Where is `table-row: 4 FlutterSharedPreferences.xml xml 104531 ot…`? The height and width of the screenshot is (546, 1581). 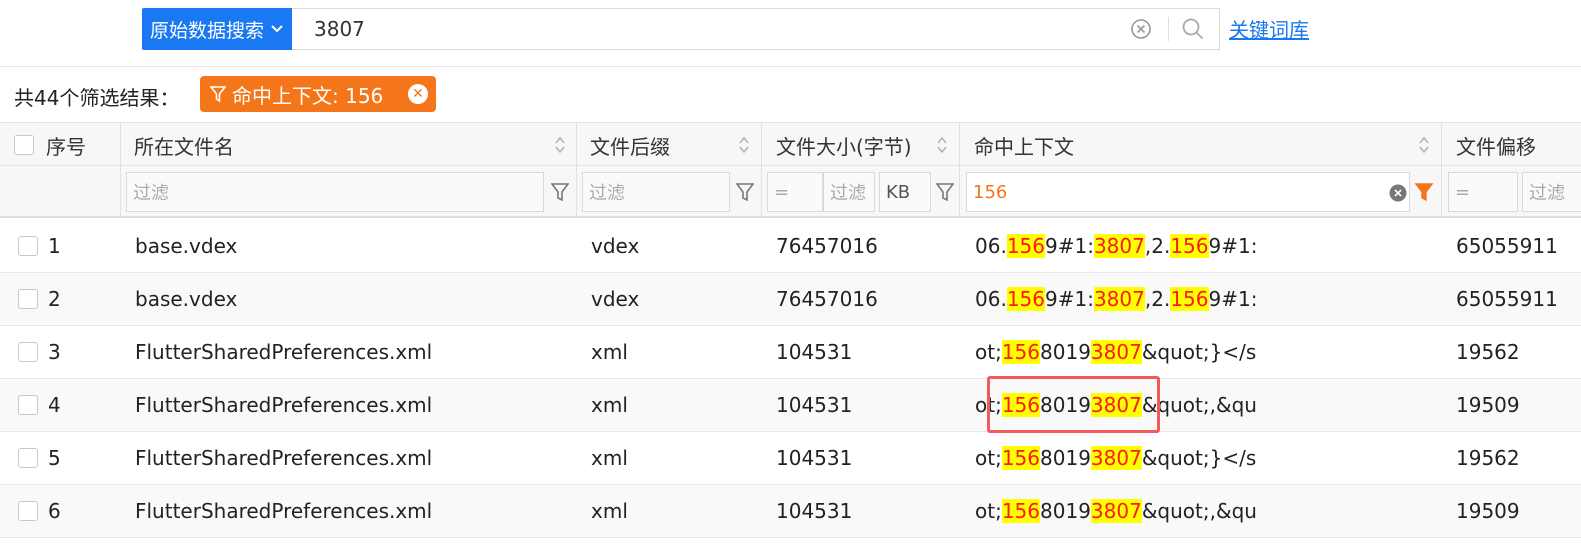
table-row: 4 FlutterSharedPreferences.xml xml 104531 ot… is located at coordinates (790, 405).